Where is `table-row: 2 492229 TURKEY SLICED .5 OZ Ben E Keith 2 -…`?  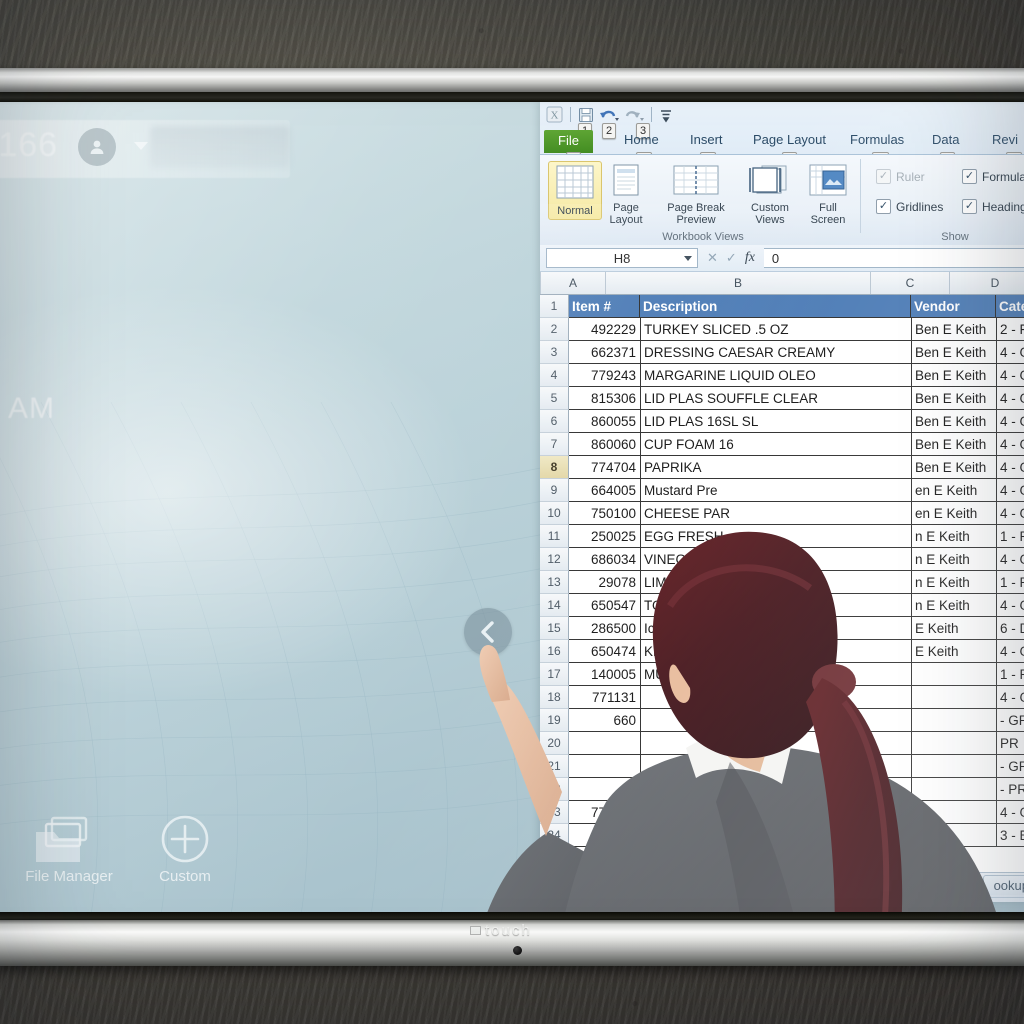 table-row: 2 492229 TURKEY SLICED .5 OZ Ben E Keith 2 -… is located at coordinates (782, 329).